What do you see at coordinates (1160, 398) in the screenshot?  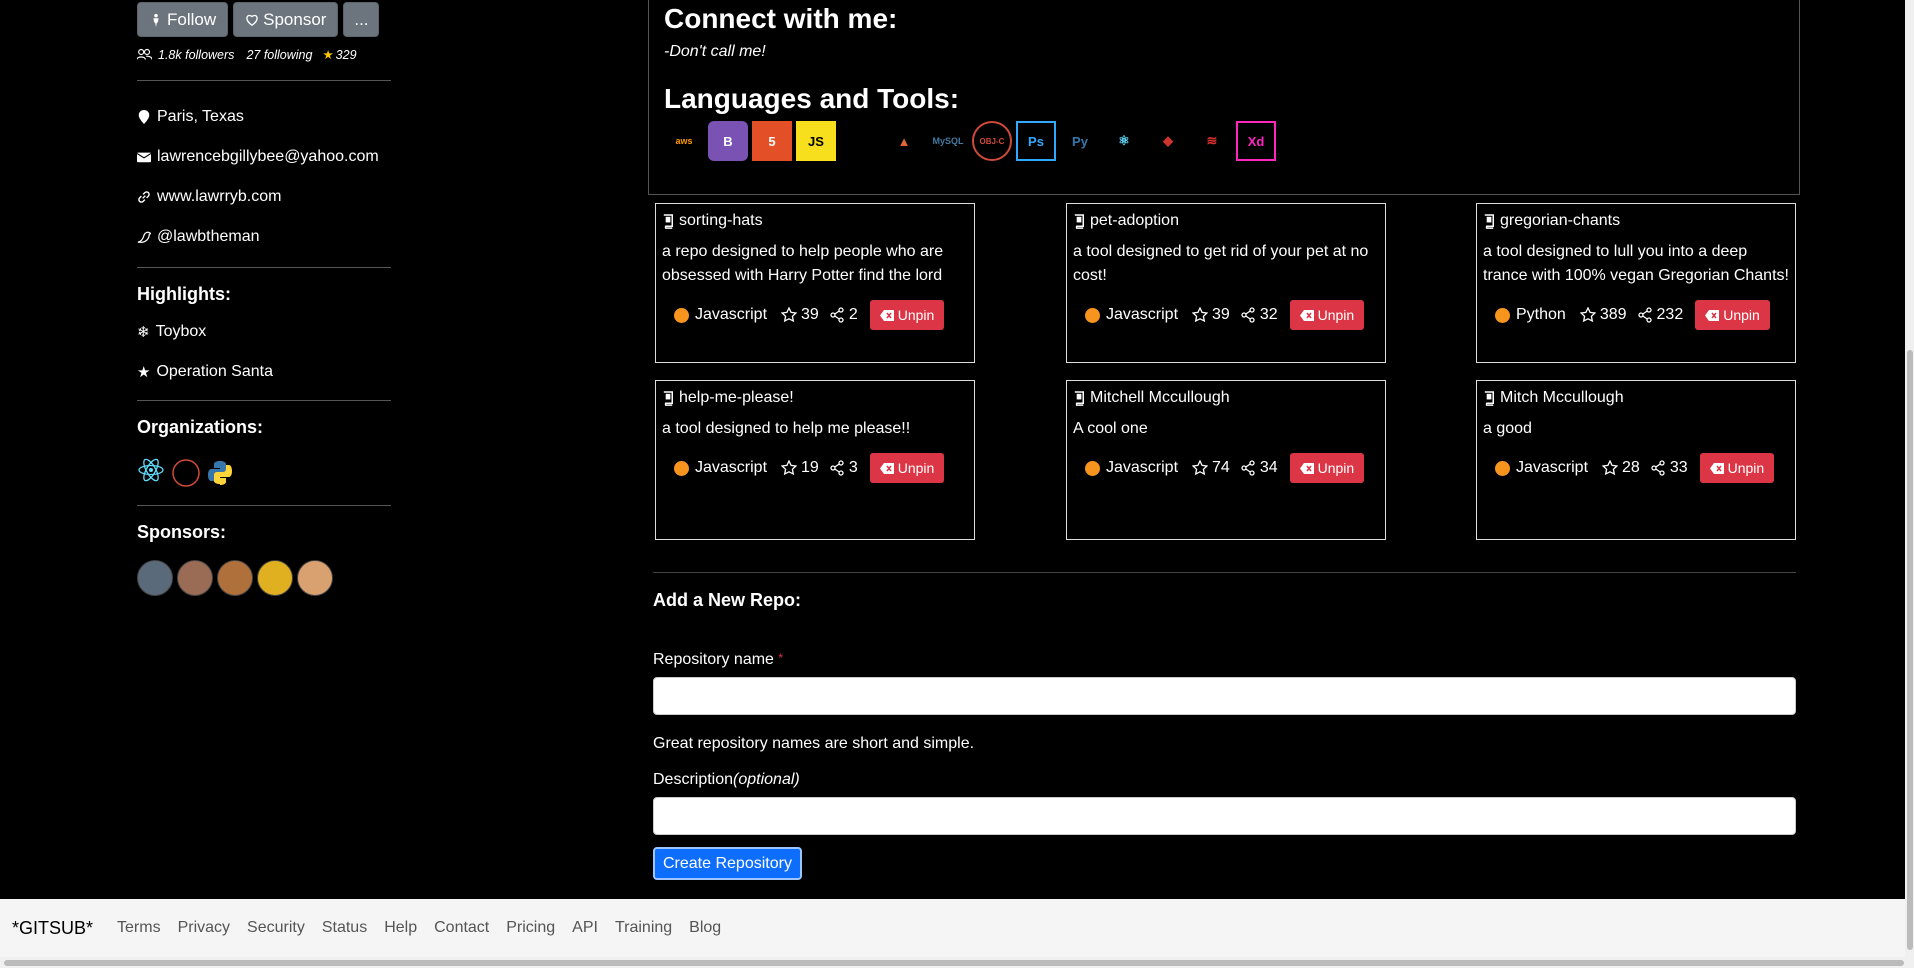 I see `repo-name-link: Mitchell Mccullough` at bounding box center [1160, 398].